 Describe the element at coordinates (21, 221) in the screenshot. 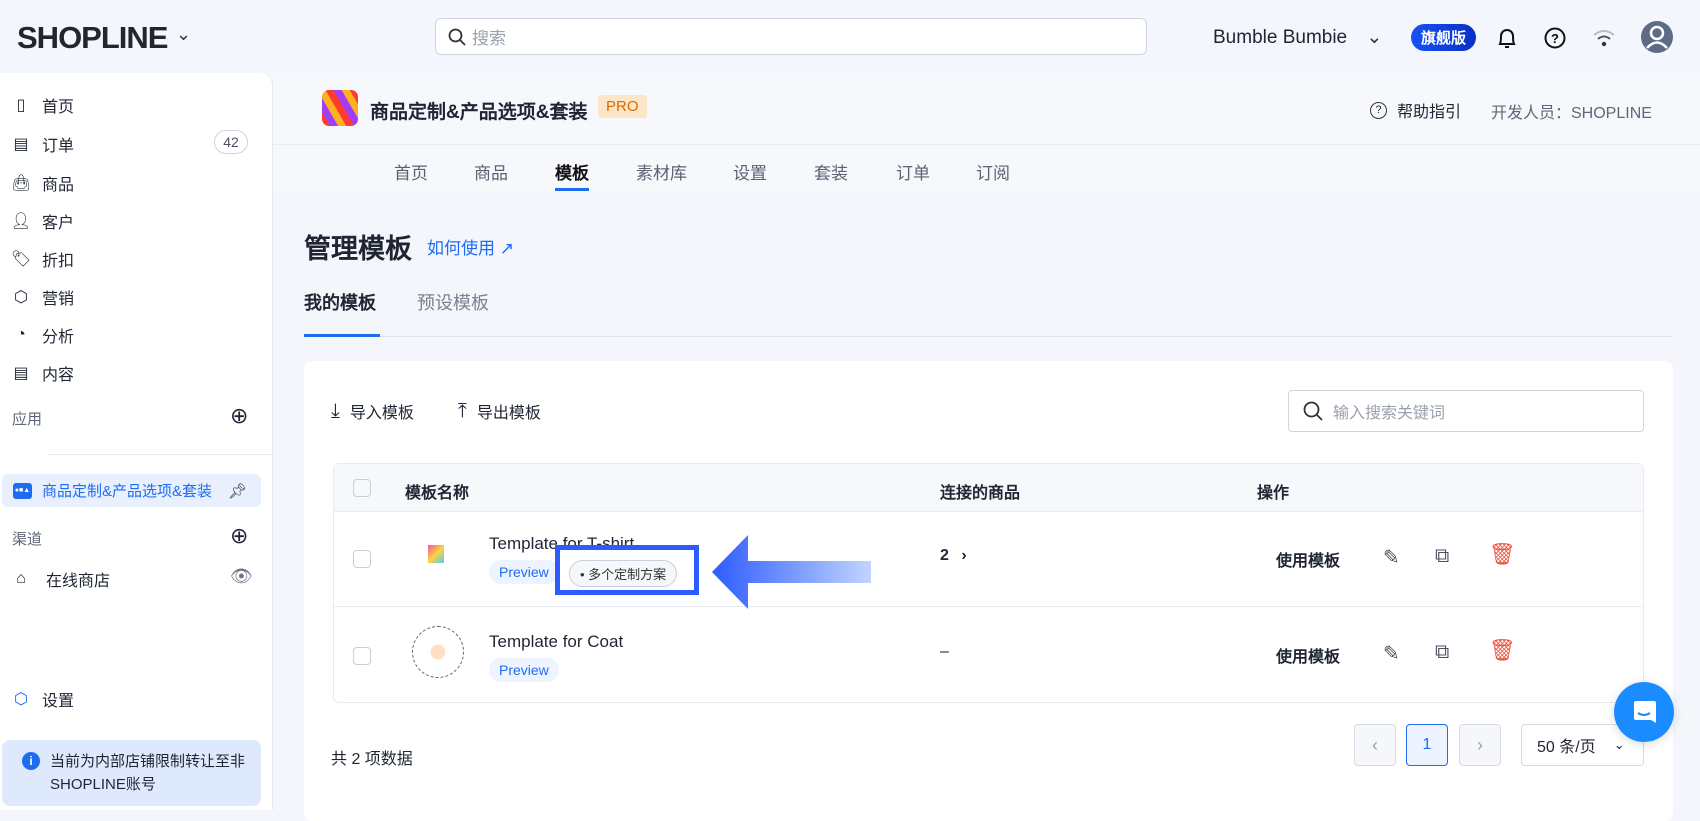

I see `user-icon: 👤︎` at that location.